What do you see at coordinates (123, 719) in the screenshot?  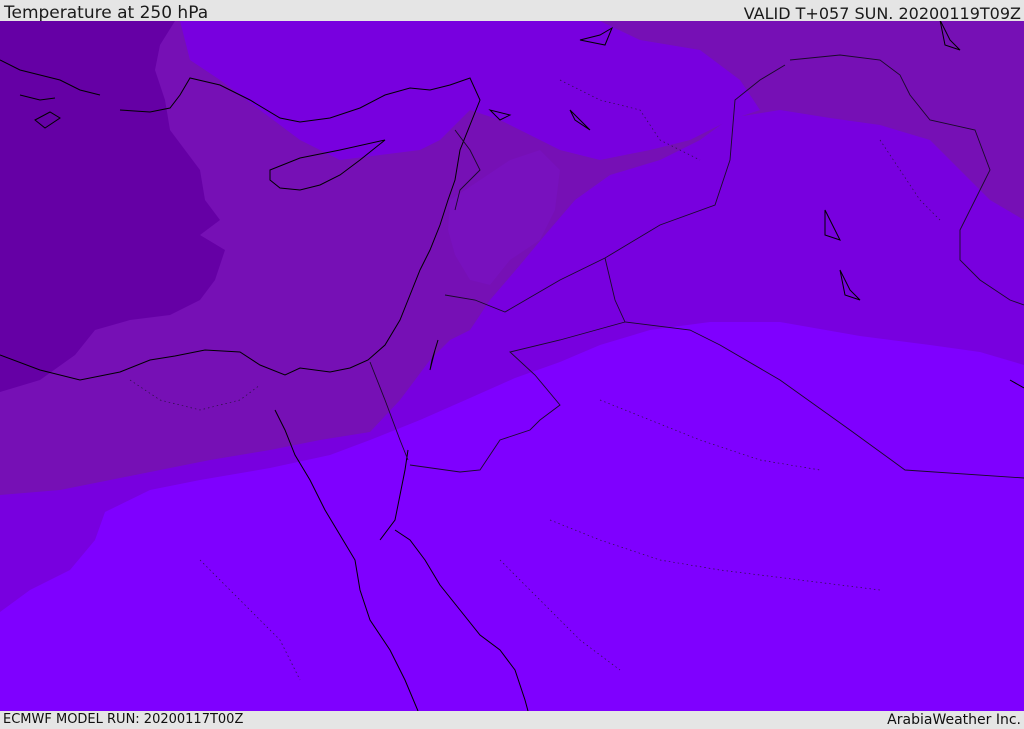 I see `model-run: ECMWF MODEL RUN: 20200117T00Z` at bounding box center [123, 719].